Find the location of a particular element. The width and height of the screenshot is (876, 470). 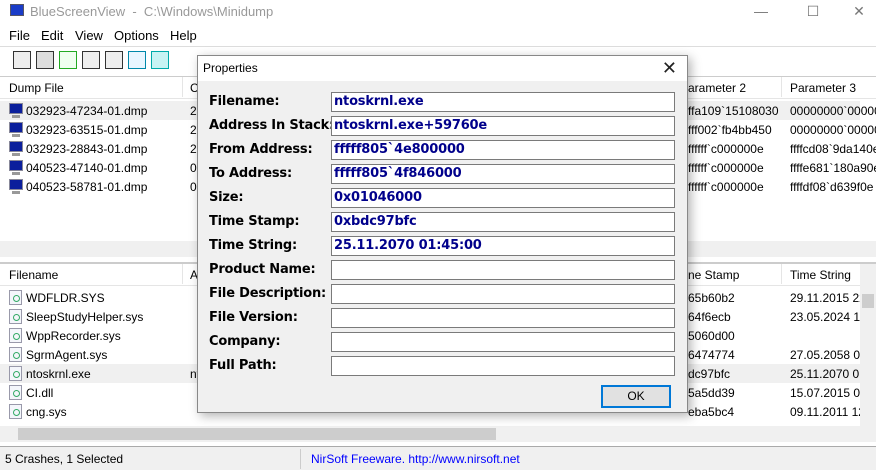

dialog-title-bar: Properties ✕ is located at coordinates (442, 68).